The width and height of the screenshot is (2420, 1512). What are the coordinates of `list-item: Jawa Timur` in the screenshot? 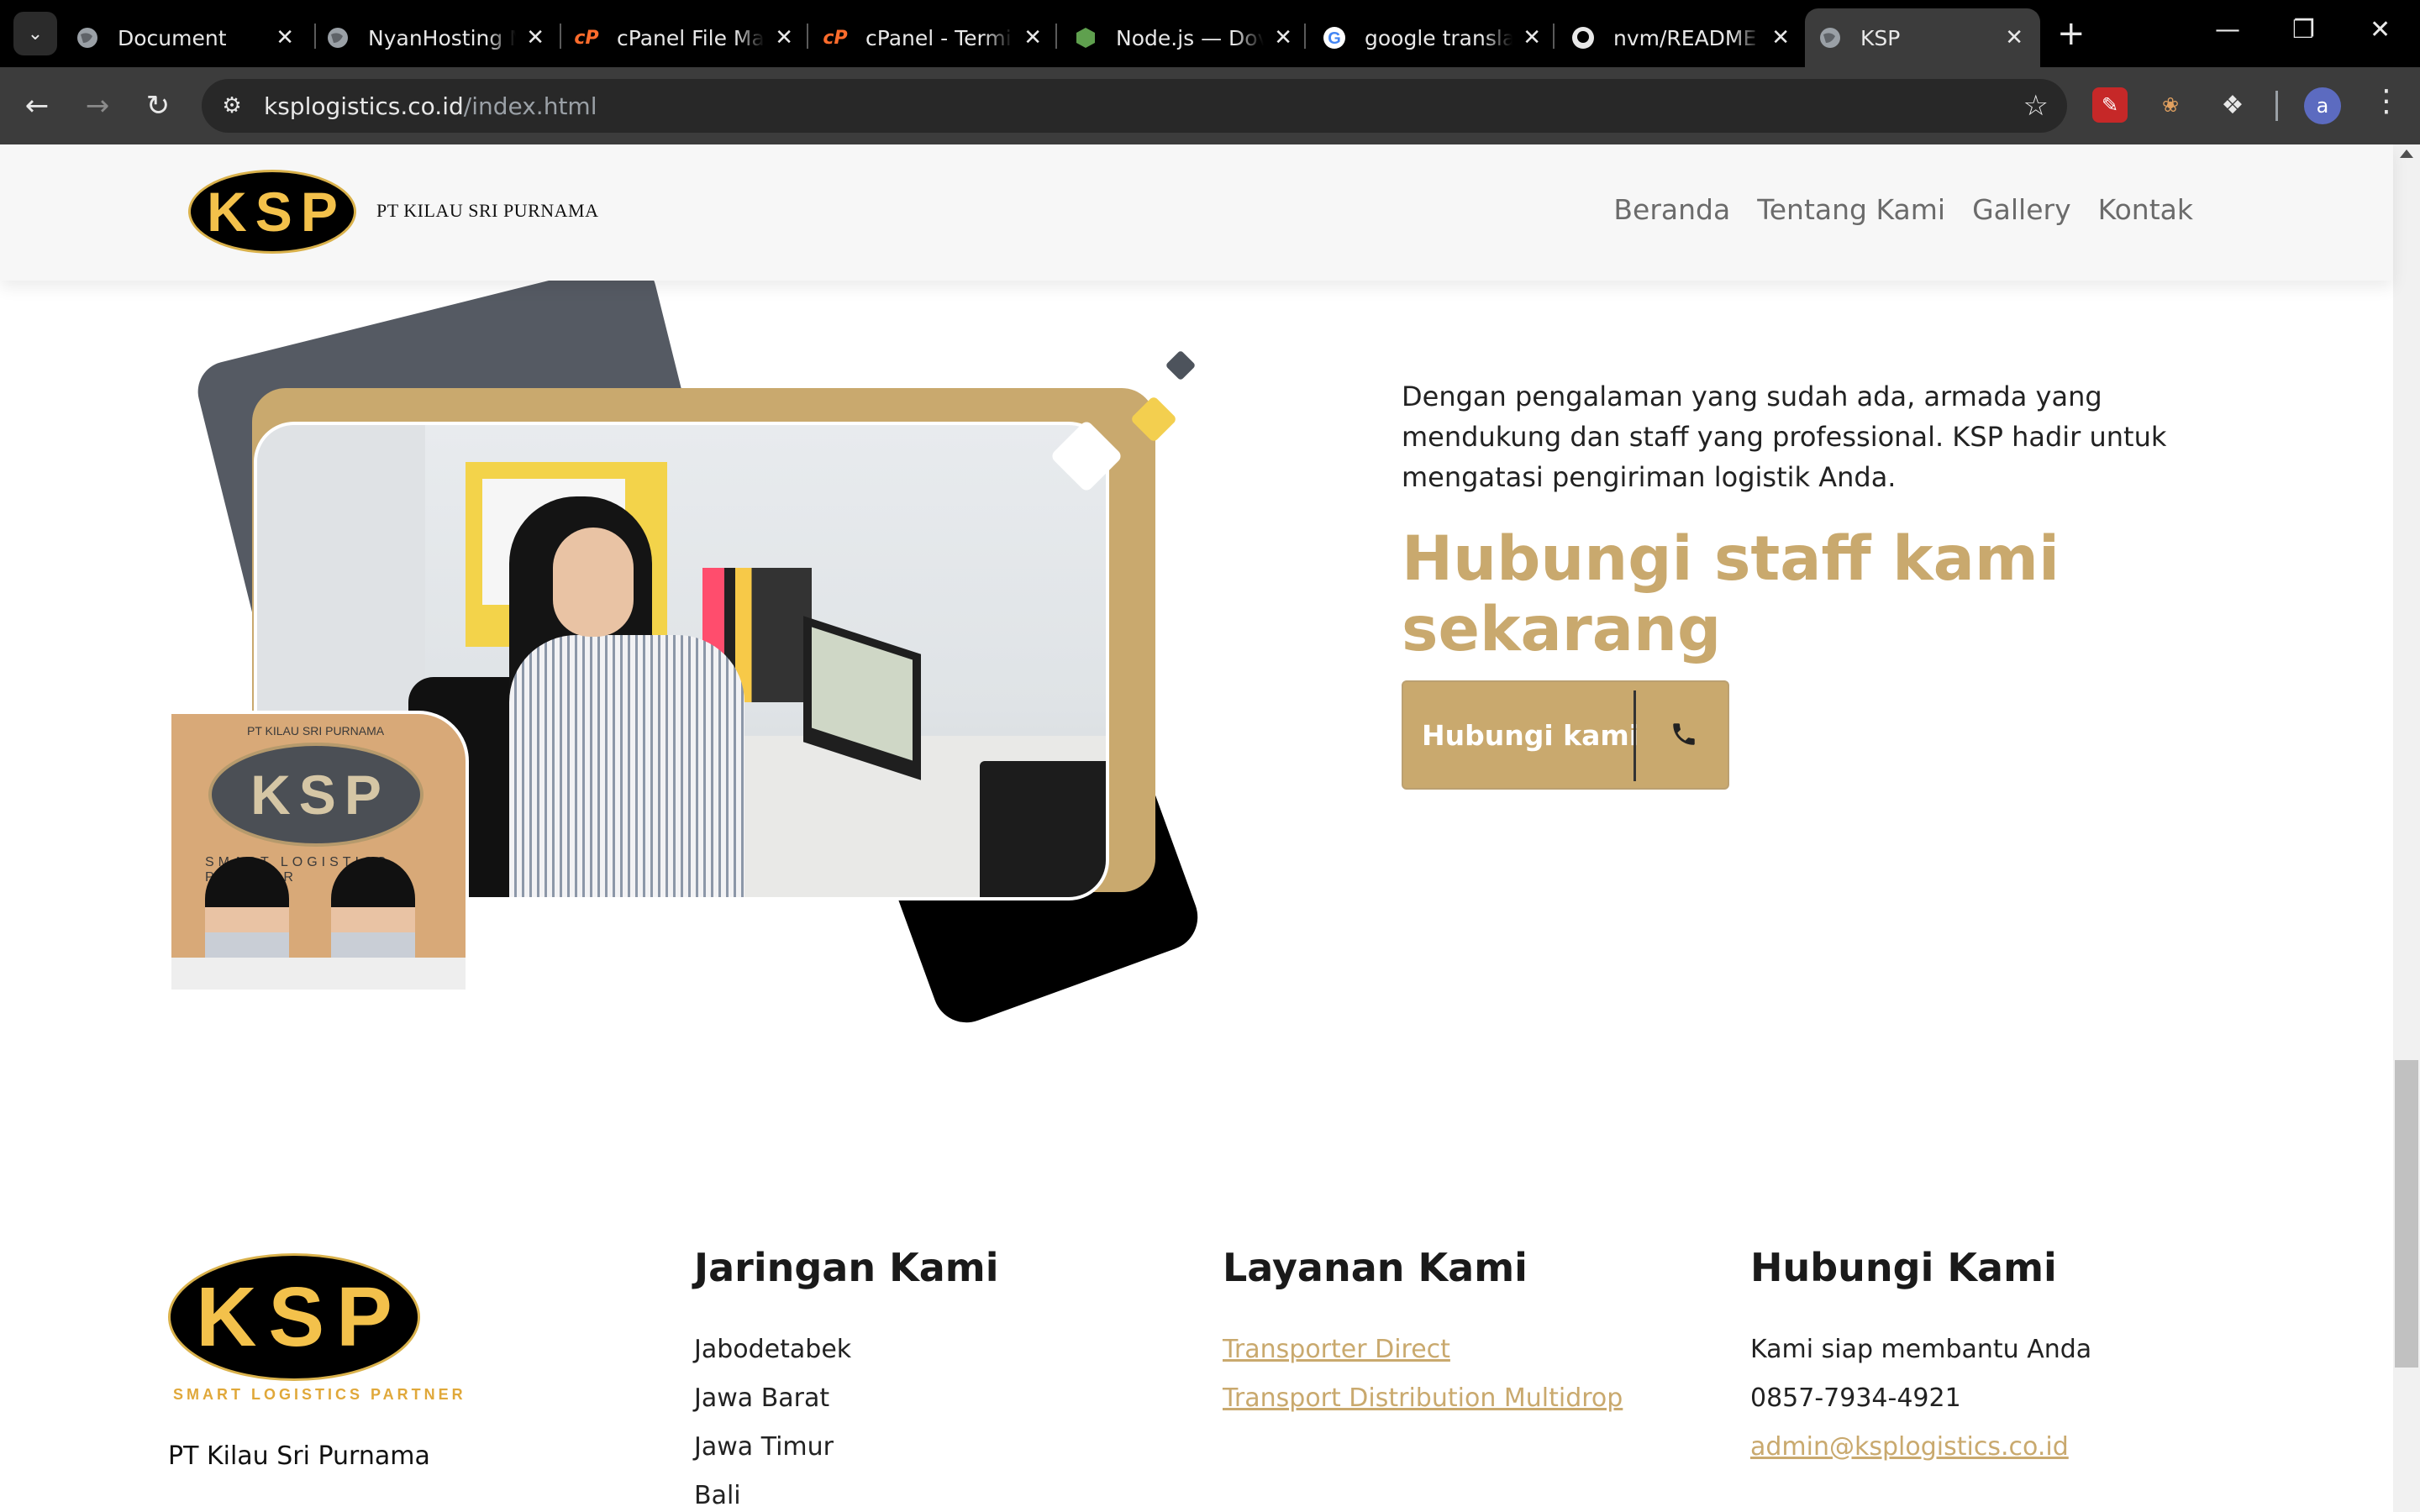 It's located at (764, 1447).